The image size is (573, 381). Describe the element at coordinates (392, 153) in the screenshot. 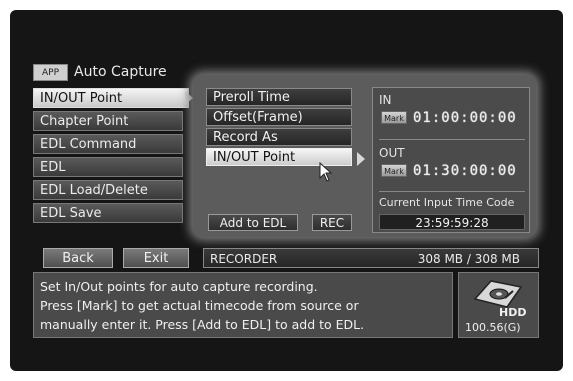

I see `out-label: OUT` at that location.